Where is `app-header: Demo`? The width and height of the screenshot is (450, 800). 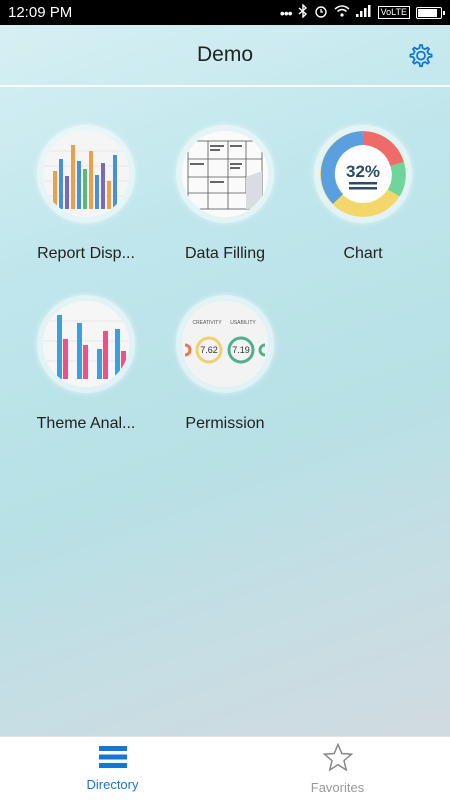 app-header: Demo is located at coordinates (225, 56).